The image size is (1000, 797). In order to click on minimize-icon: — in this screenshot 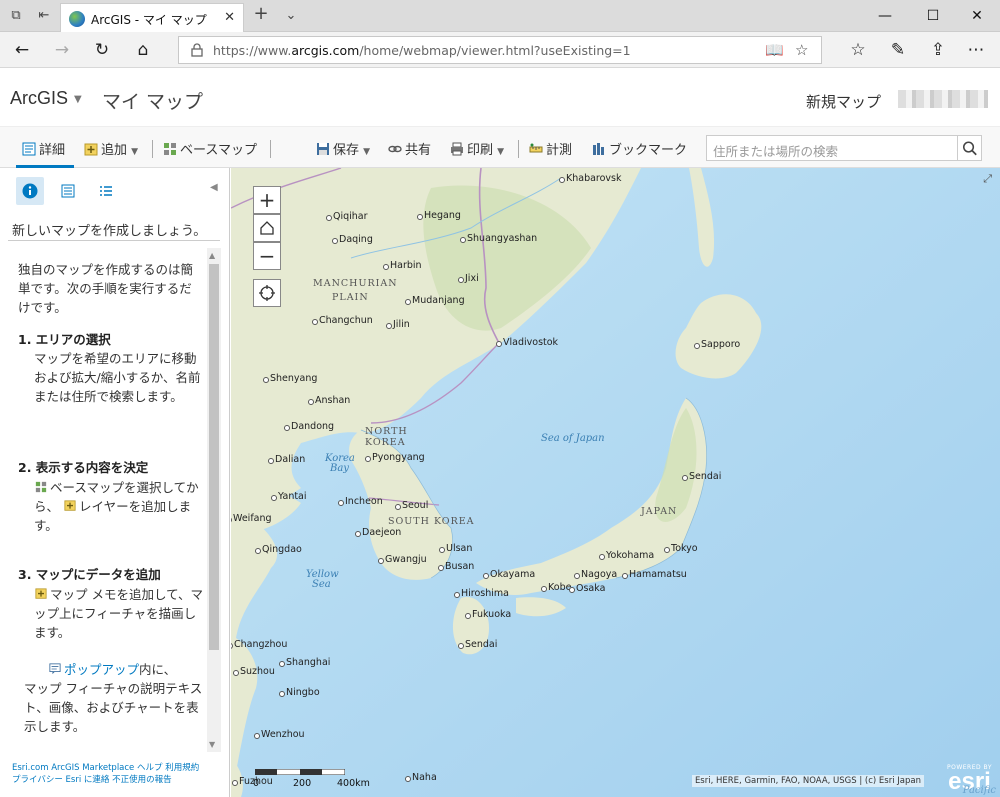, I will do `click(885, 16)`.